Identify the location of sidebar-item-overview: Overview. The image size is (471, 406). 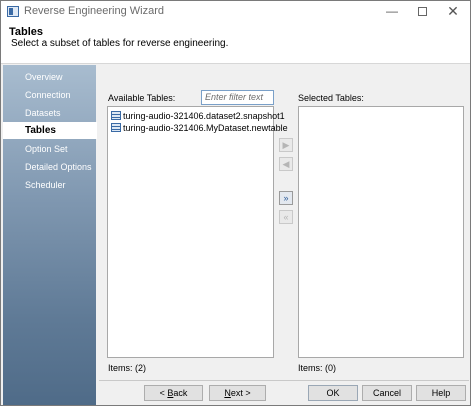
(49, 77).